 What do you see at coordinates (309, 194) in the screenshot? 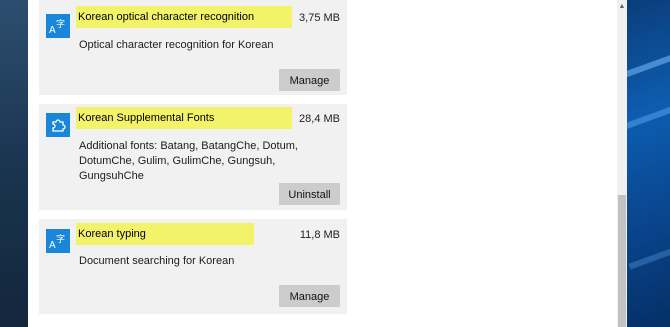
I see `uninstall-button: Uninstall` at bounding box center [309, 194].